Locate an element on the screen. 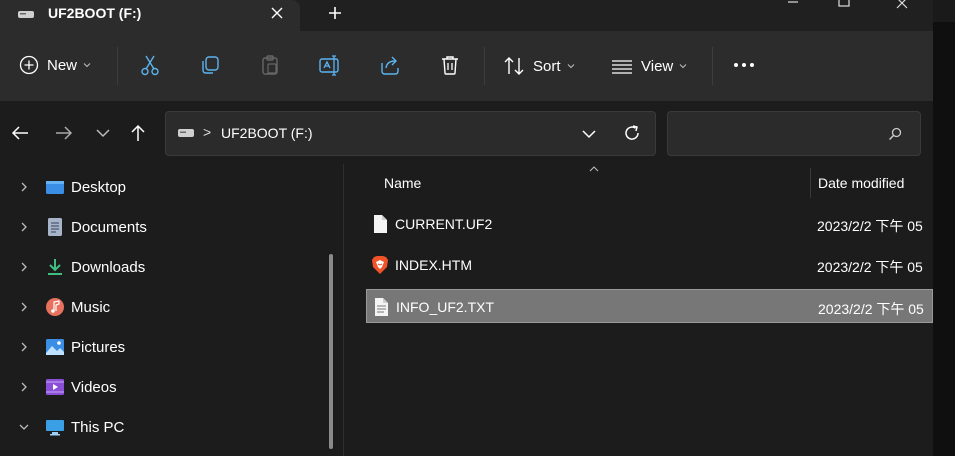 The width and height of the screenshot is (955, 456). background-window-edge is located at coordinates (944, 228).